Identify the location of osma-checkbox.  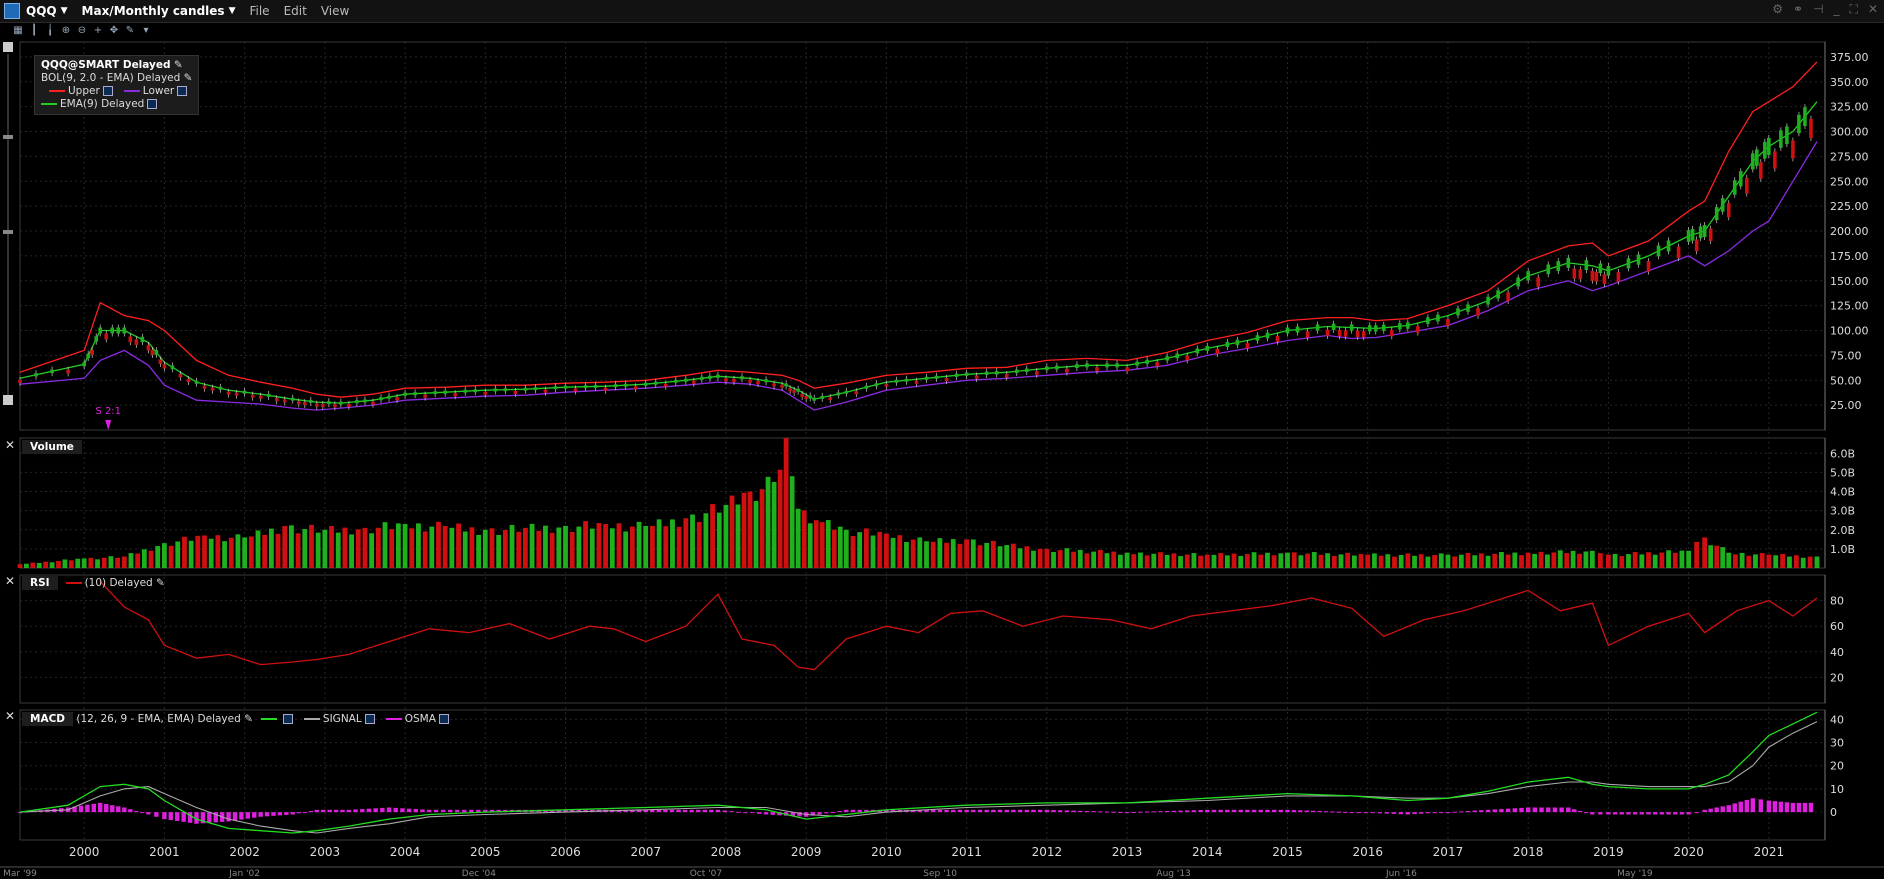
(443, 719).